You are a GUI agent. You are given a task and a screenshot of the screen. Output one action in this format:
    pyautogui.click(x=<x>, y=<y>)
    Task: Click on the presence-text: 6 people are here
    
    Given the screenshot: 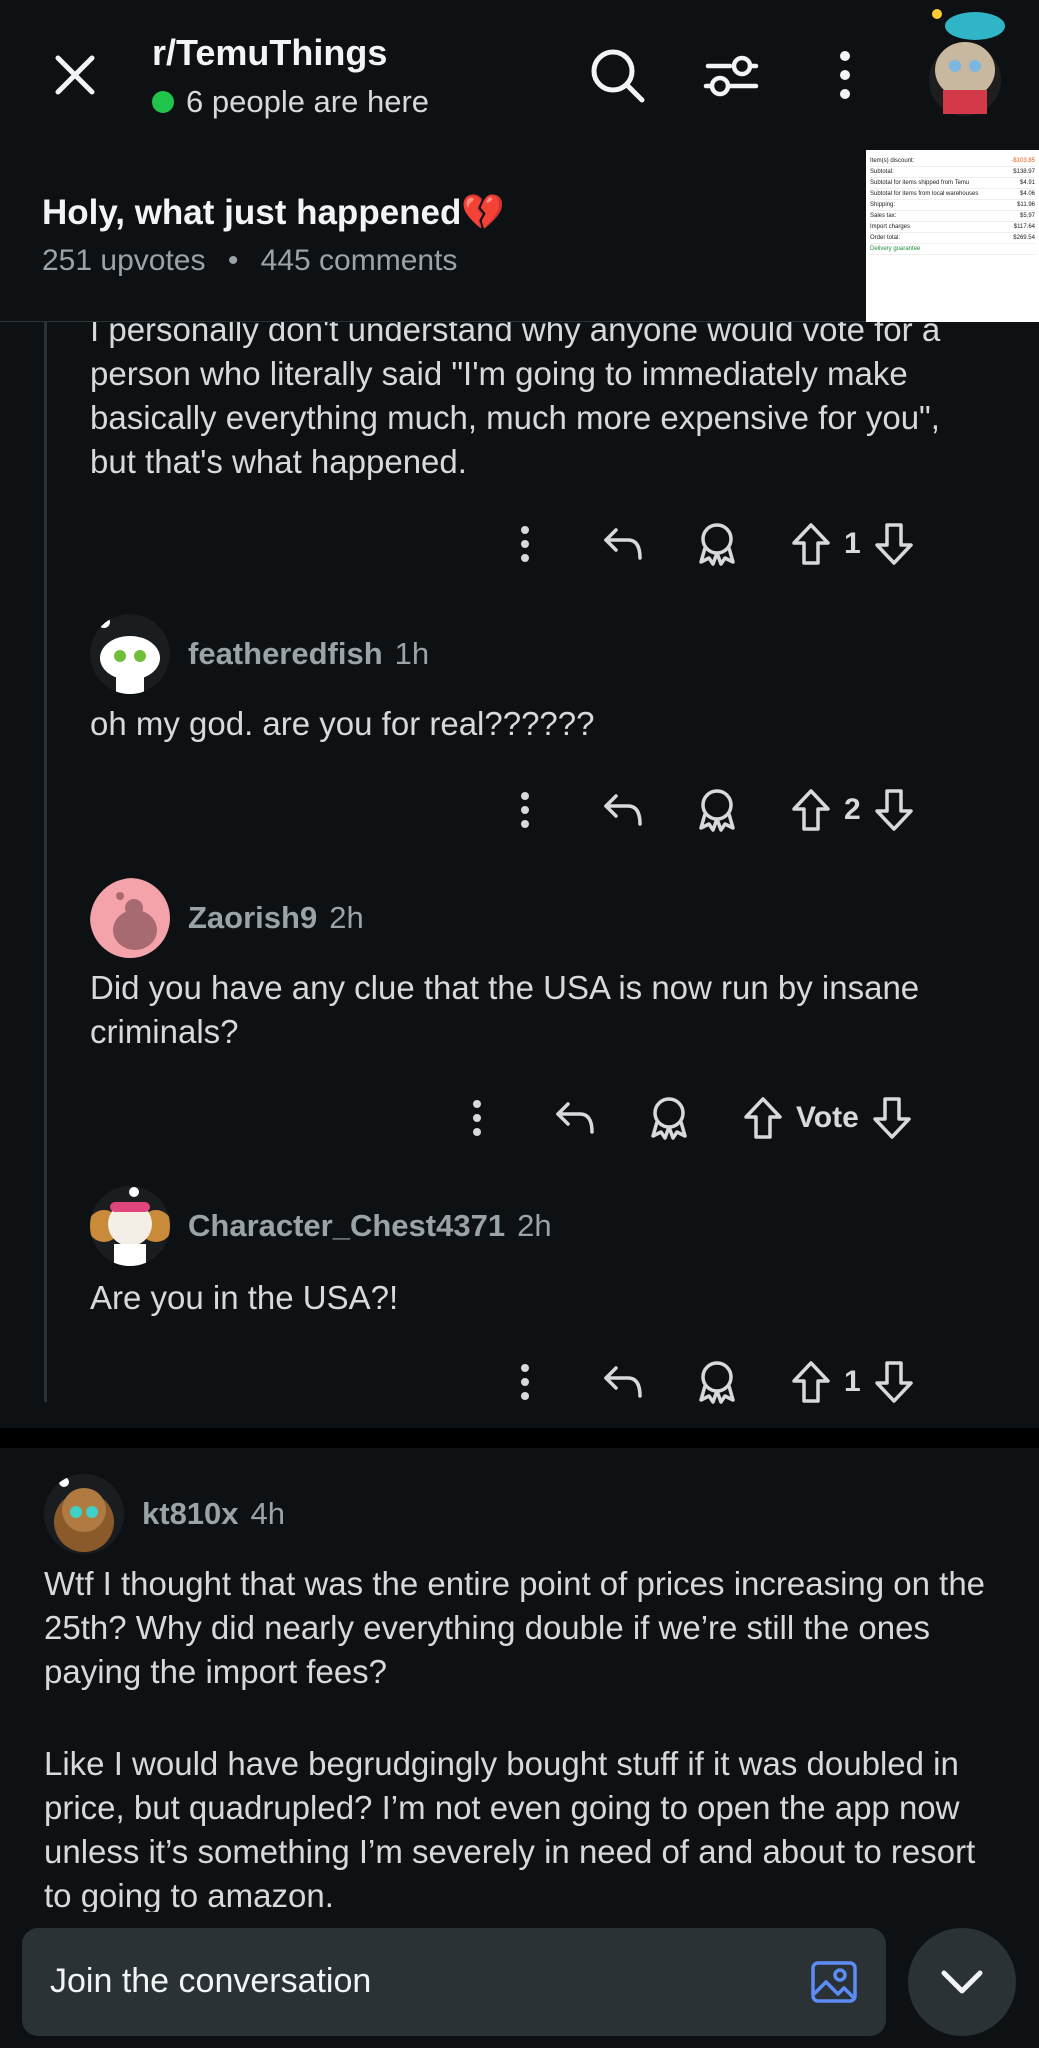 What is the action you would take?
    pyautogui.click(x=308, y=101)
    